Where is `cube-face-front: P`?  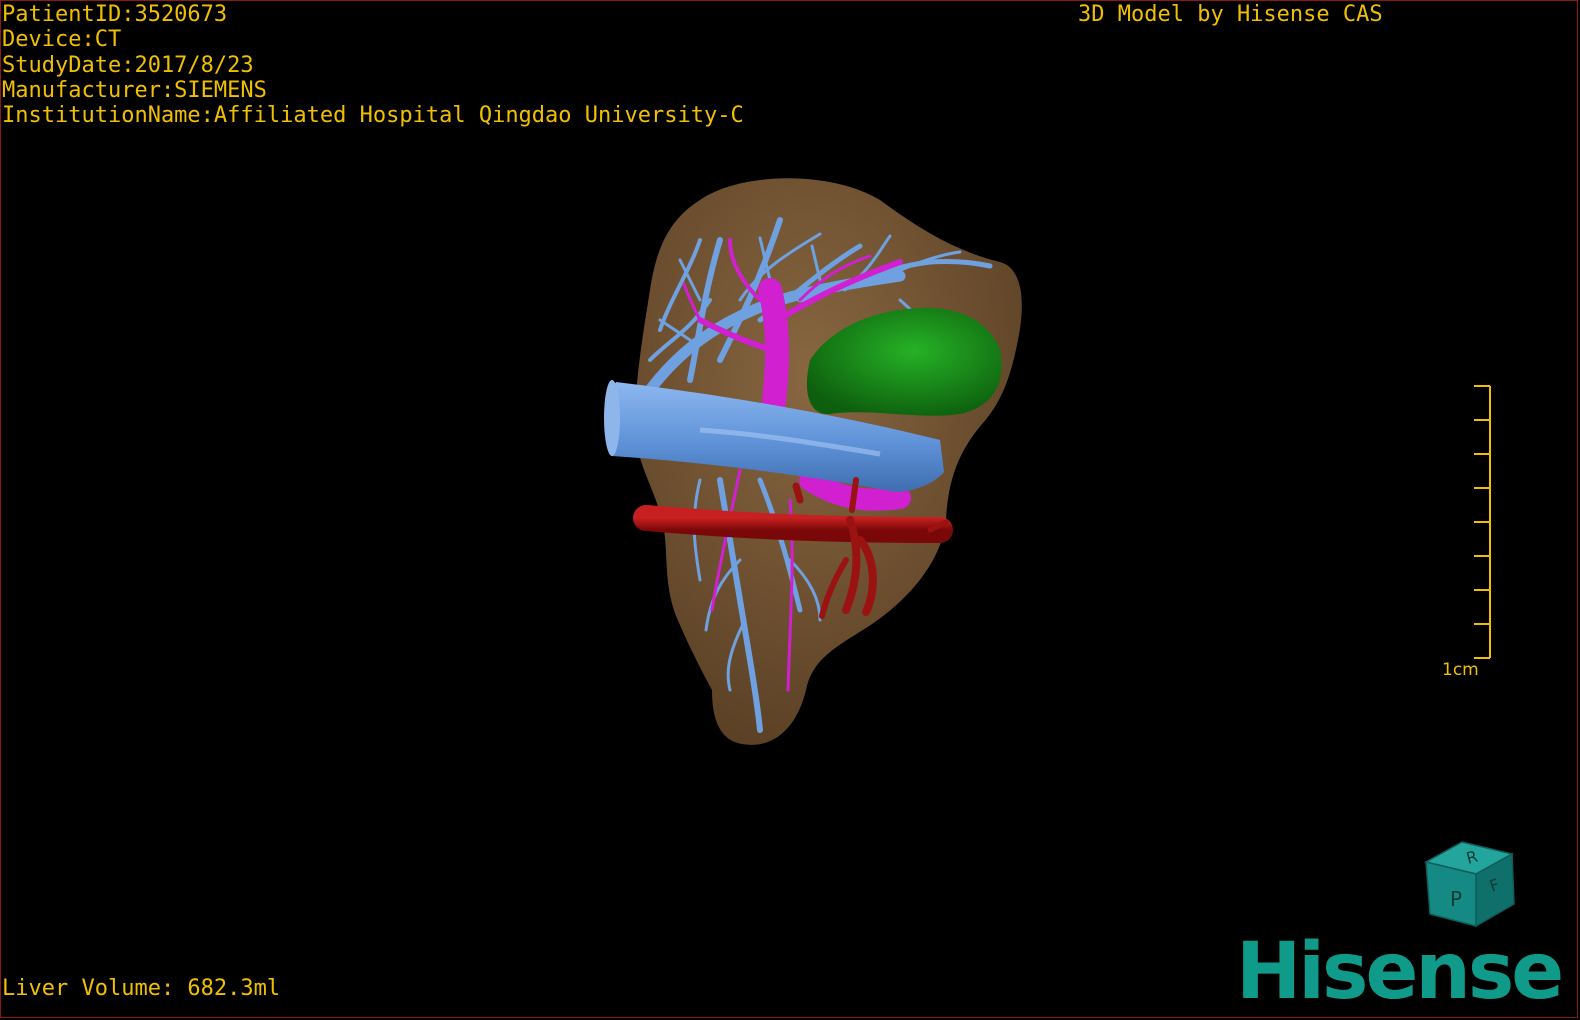
cube-face-front: P is located at coordinates (1456, 899).